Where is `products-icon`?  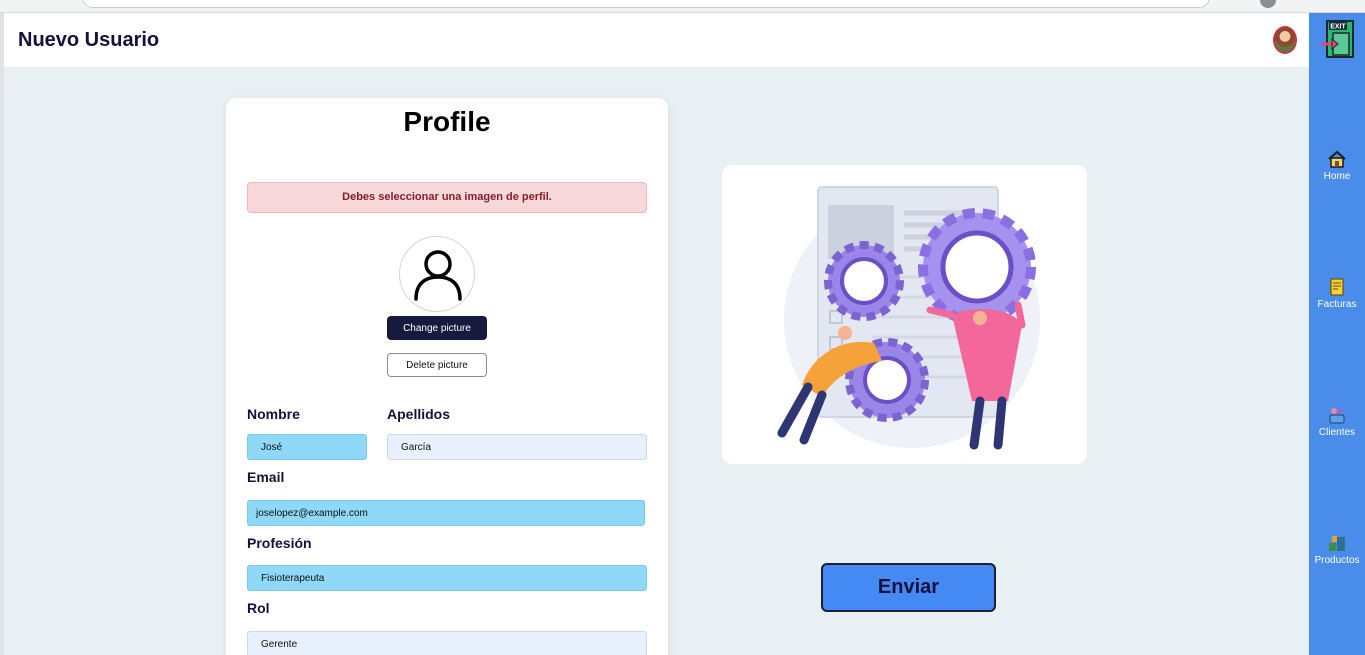
products-icon is located at coordinates (1337, 543).